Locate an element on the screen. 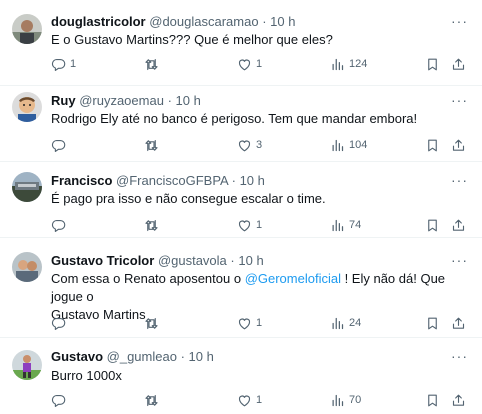 This screenshot has width=482, height=414. views-button: 124 is located at coordinates (348, 64).